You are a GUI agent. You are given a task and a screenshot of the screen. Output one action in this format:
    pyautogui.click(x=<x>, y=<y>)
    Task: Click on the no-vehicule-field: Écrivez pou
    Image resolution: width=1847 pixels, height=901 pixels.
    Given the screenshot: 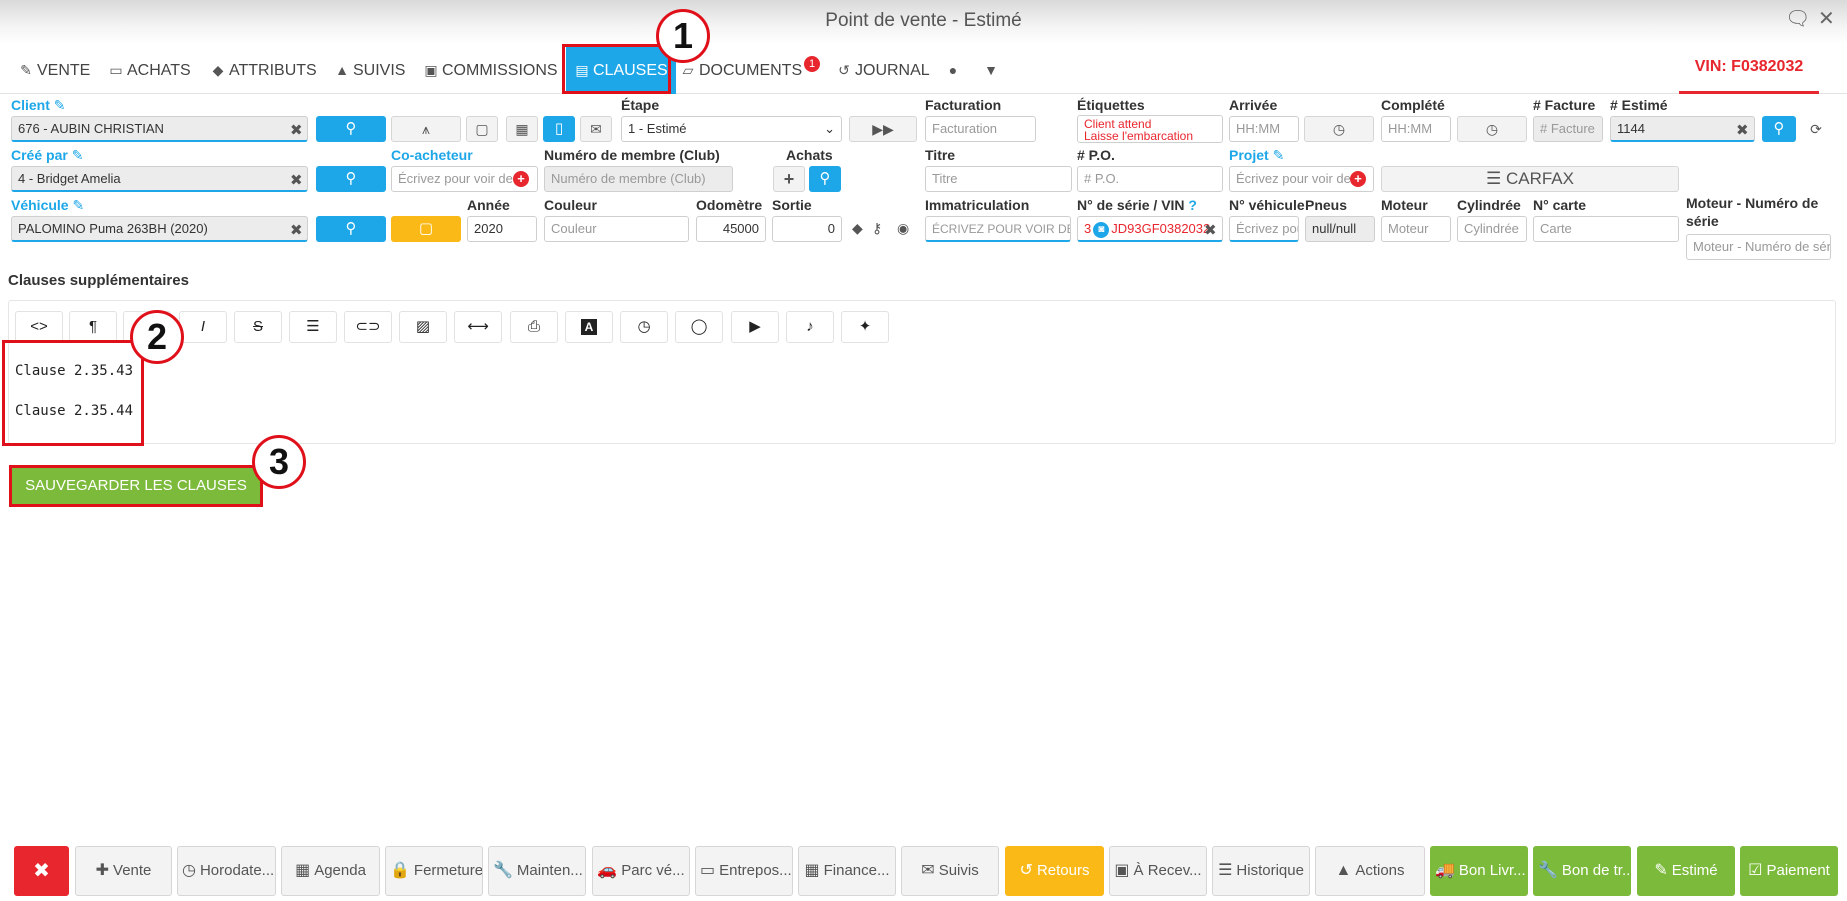 What is the action you would take?
    pyautogui.click(x=1264, y=229)
    